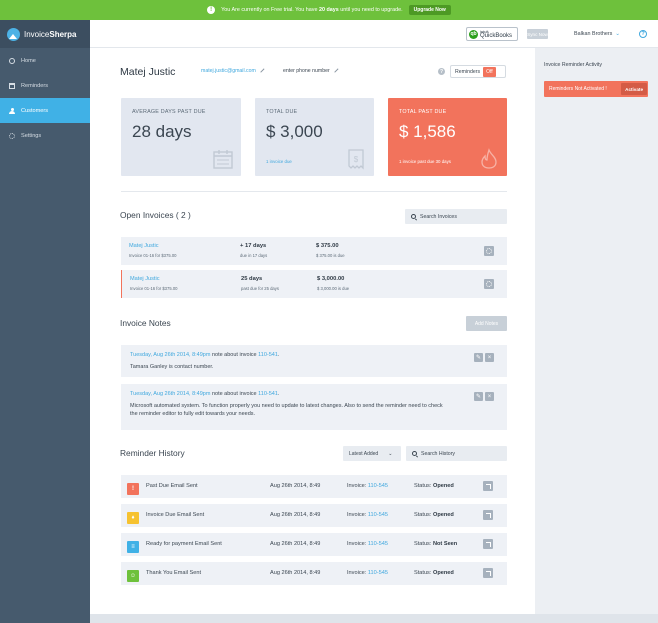 Image resolution: width=658 pixels, height=623 pixels. I want to click on mountain-logo-icon, so click(13, 34).